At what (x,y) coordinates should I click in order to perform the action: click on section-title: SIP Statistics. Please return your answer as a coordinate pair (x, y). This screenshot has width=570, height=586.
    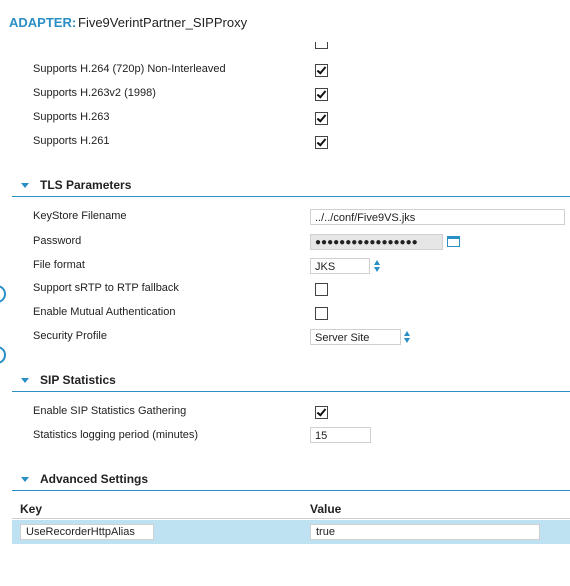
    Looking at the image, I should click on (78, 380).